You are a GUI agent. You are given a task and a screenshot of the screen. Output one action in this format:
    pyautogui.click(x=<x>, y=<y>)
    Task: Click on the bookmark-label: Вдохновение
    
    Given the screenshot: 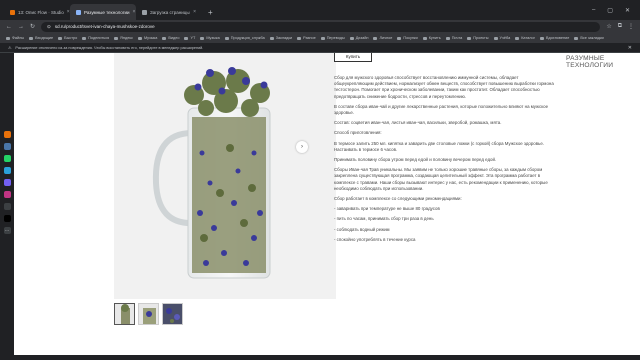 What is the action you would take?
    pyautogui.click(x=558, y=38)
    